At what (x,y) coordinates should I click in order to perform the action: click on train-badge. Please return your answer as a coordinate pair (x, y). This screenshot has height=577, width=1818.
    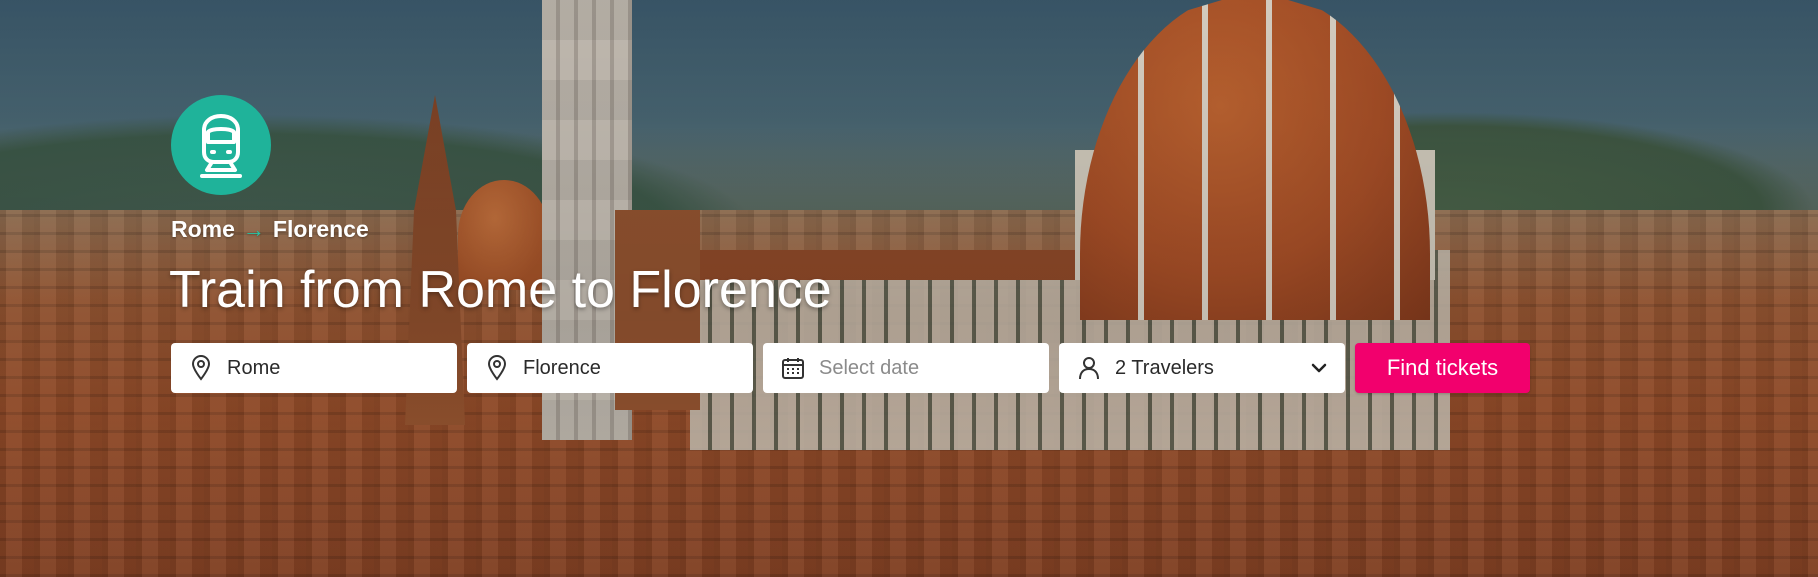
    Looking at the image, I should click on (221, 145).